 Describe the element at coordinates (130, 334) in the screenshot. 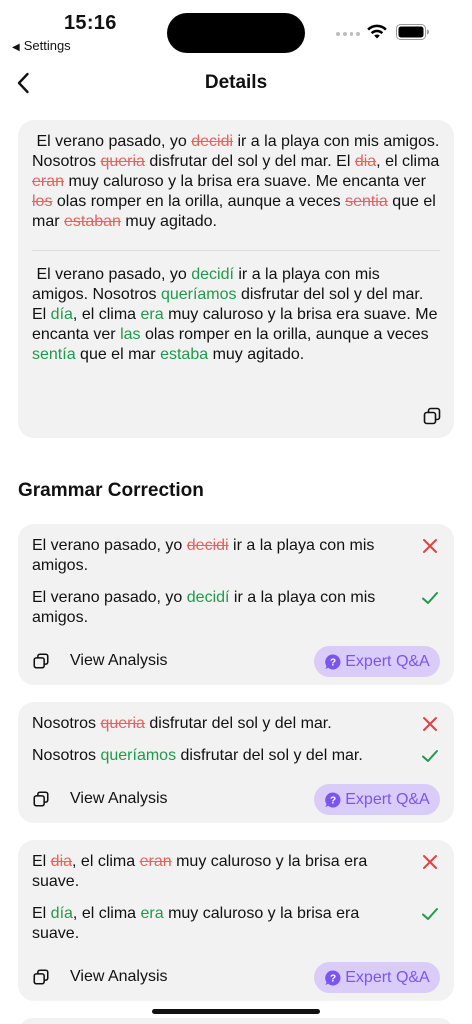

I see `corrected-word: las` at that location.